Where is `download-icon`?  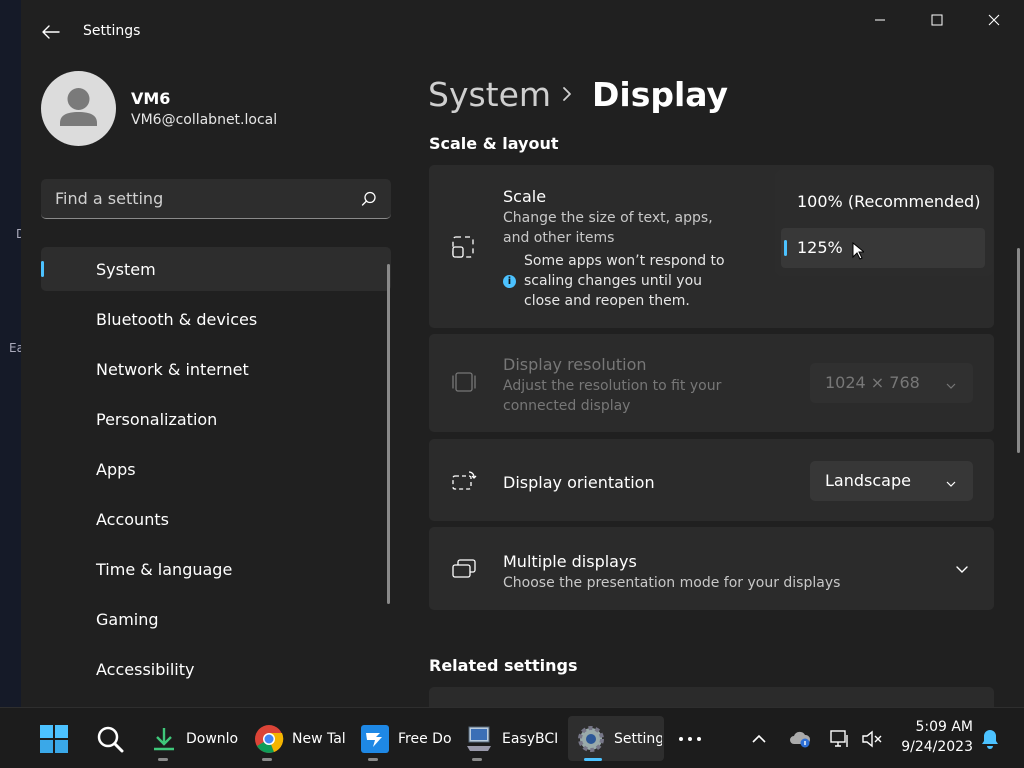 download-icon is located at coordinates (164, 738).